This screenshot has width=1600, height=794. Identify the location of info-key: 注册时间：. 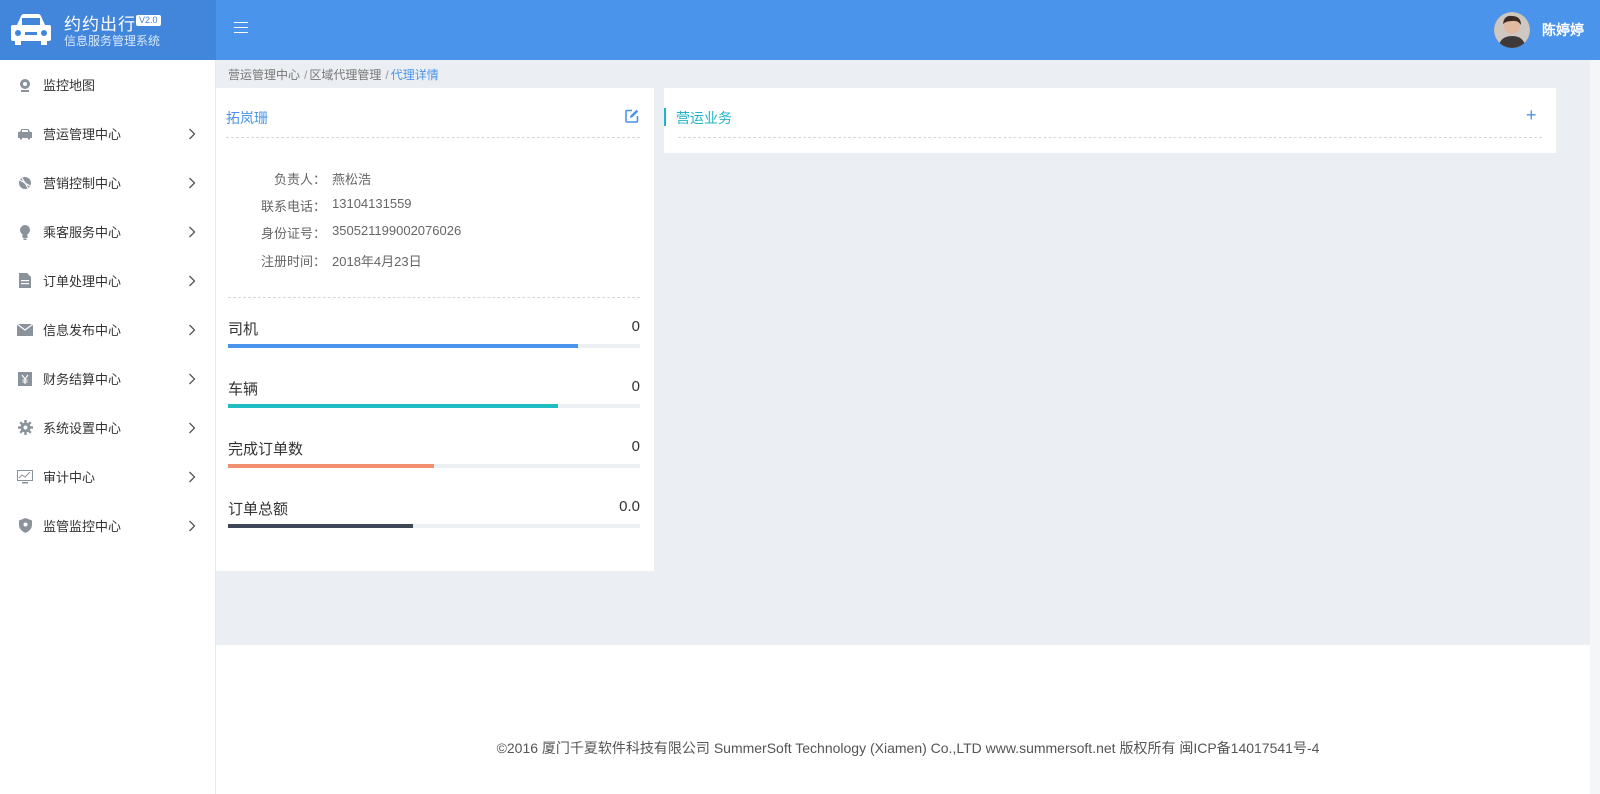
(293, 261).